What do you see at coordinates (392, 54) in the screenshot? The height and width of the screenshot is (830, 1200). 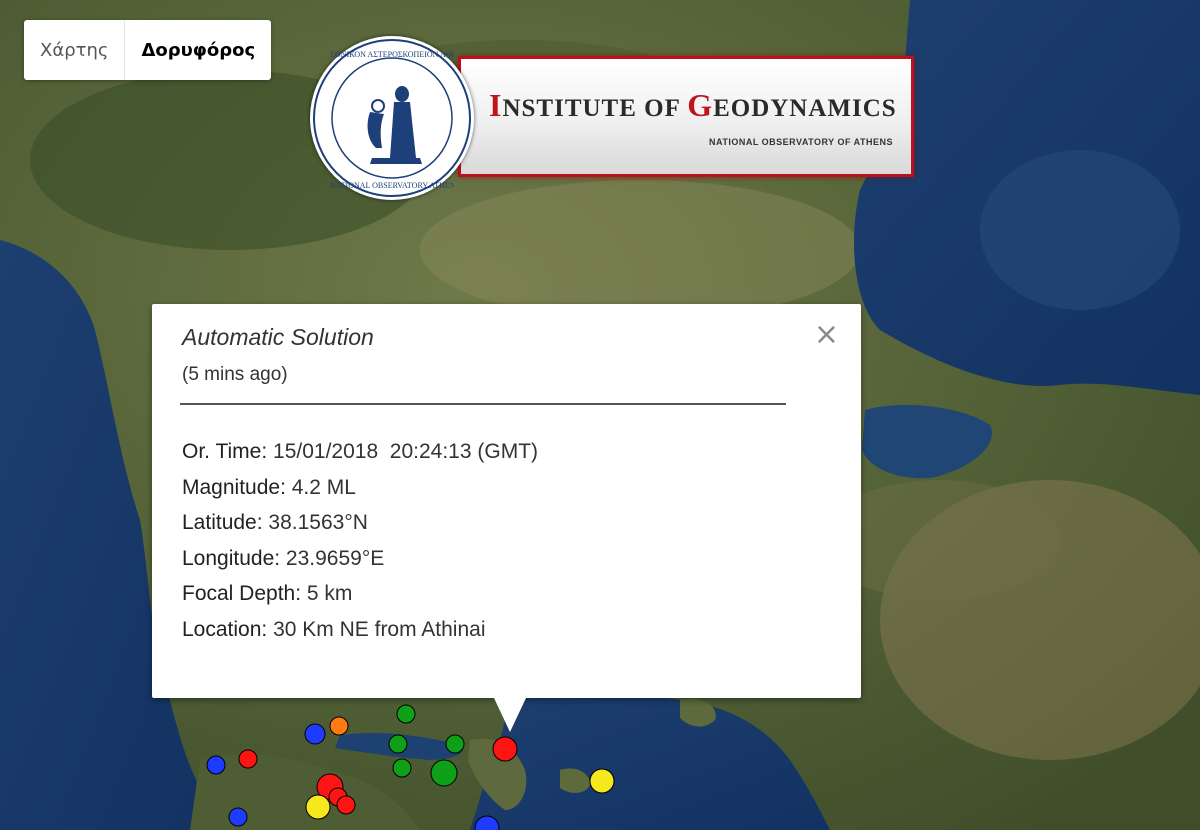 I see `seal-top-text: ΕΘΝΙΚΟΝ ΑΣΤΕΡΟΣΚΟΠΕΙΟΝ ΑΘΗΝΩΝ` at bounding box center [392, 54].